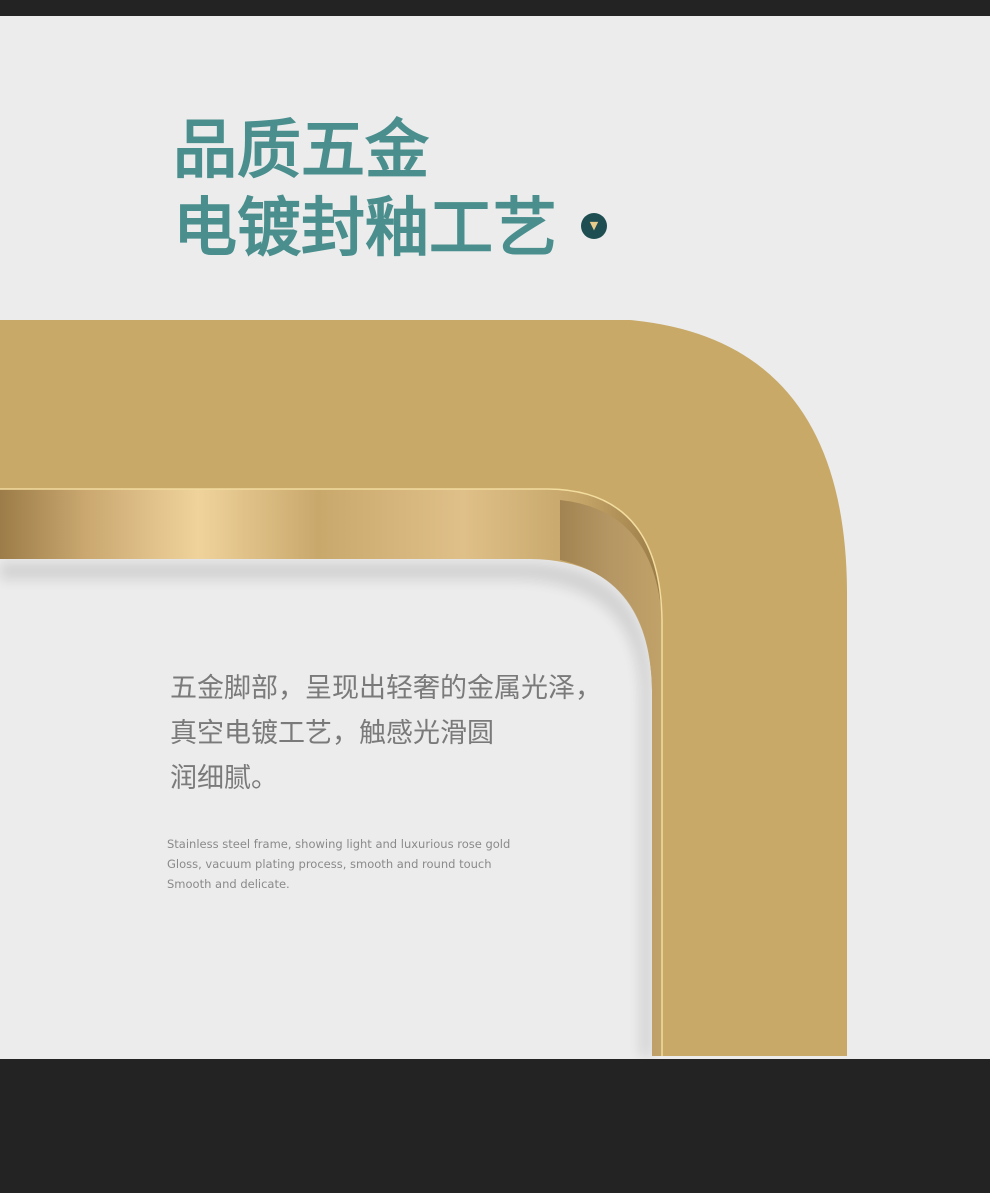 The image size is (990, 1193). What do you see at coordinates (224, 778) in the screenshot?
I see `description-cn-line-3: 润细腻。` at bounding box center [224, 778].